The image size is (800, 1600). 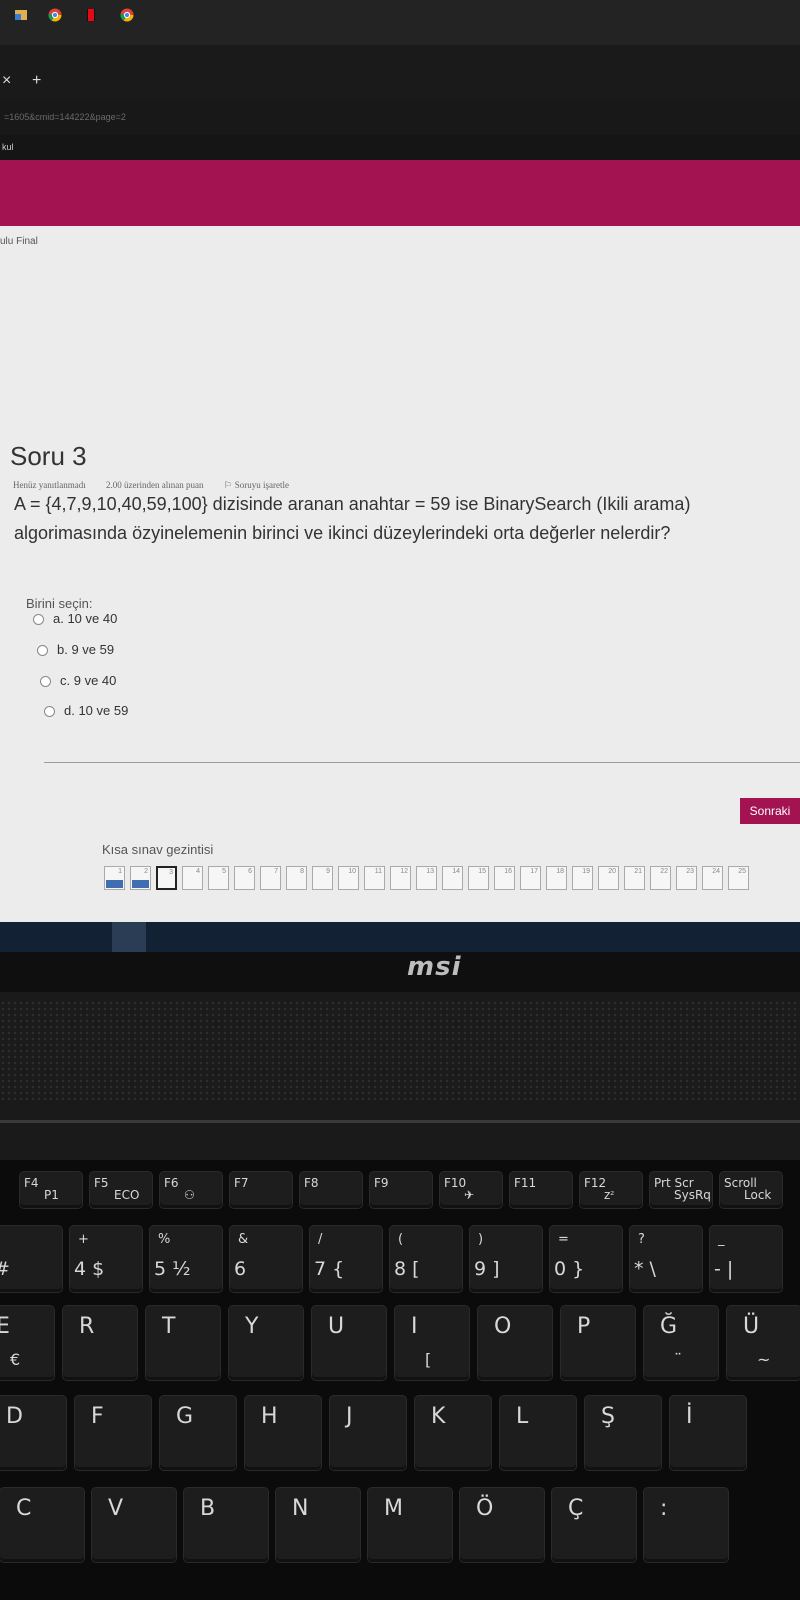 I want to click on number-key: ) 9 ], so click(x=506, y=1259).